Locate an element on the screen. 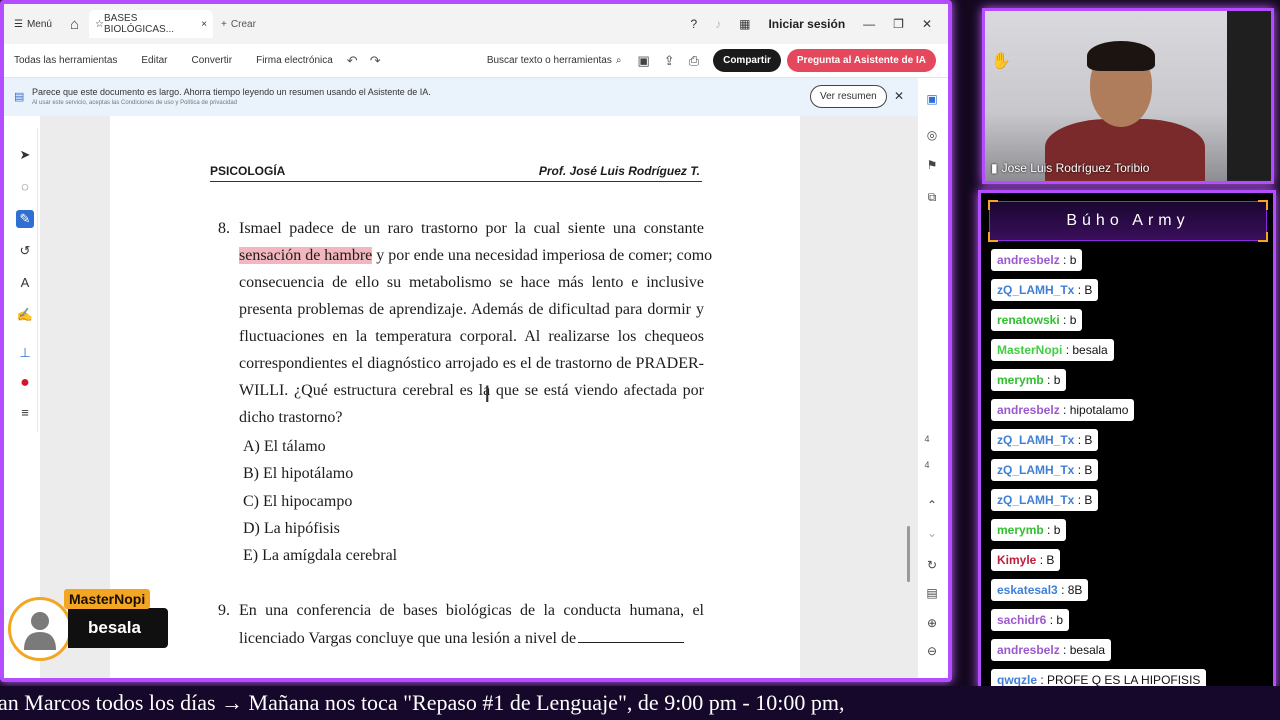 This screenshot has height=720, width=1280. ai-panel-icon: ▣ is located at coordinates (932, 99).